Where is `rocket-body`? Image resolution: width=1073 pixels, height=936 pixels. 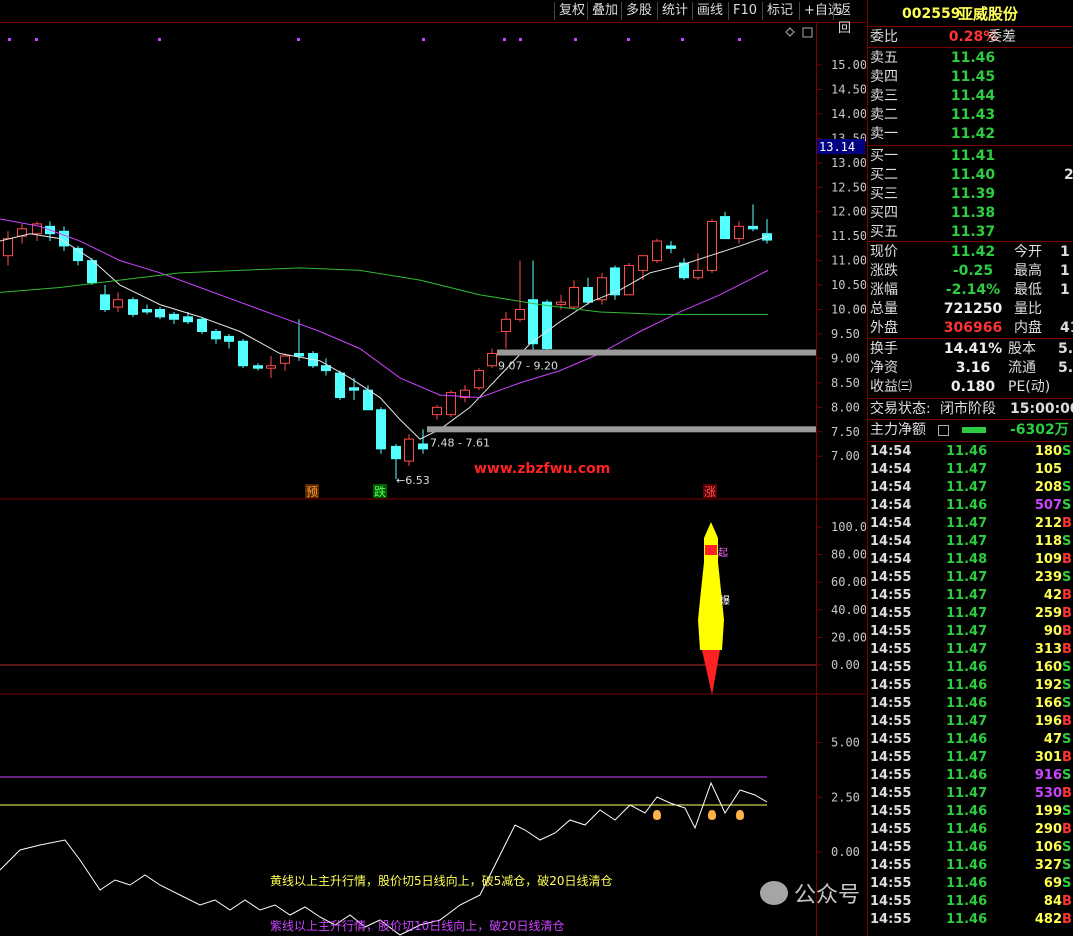 rocket-body is located at coordinates (711, 586).